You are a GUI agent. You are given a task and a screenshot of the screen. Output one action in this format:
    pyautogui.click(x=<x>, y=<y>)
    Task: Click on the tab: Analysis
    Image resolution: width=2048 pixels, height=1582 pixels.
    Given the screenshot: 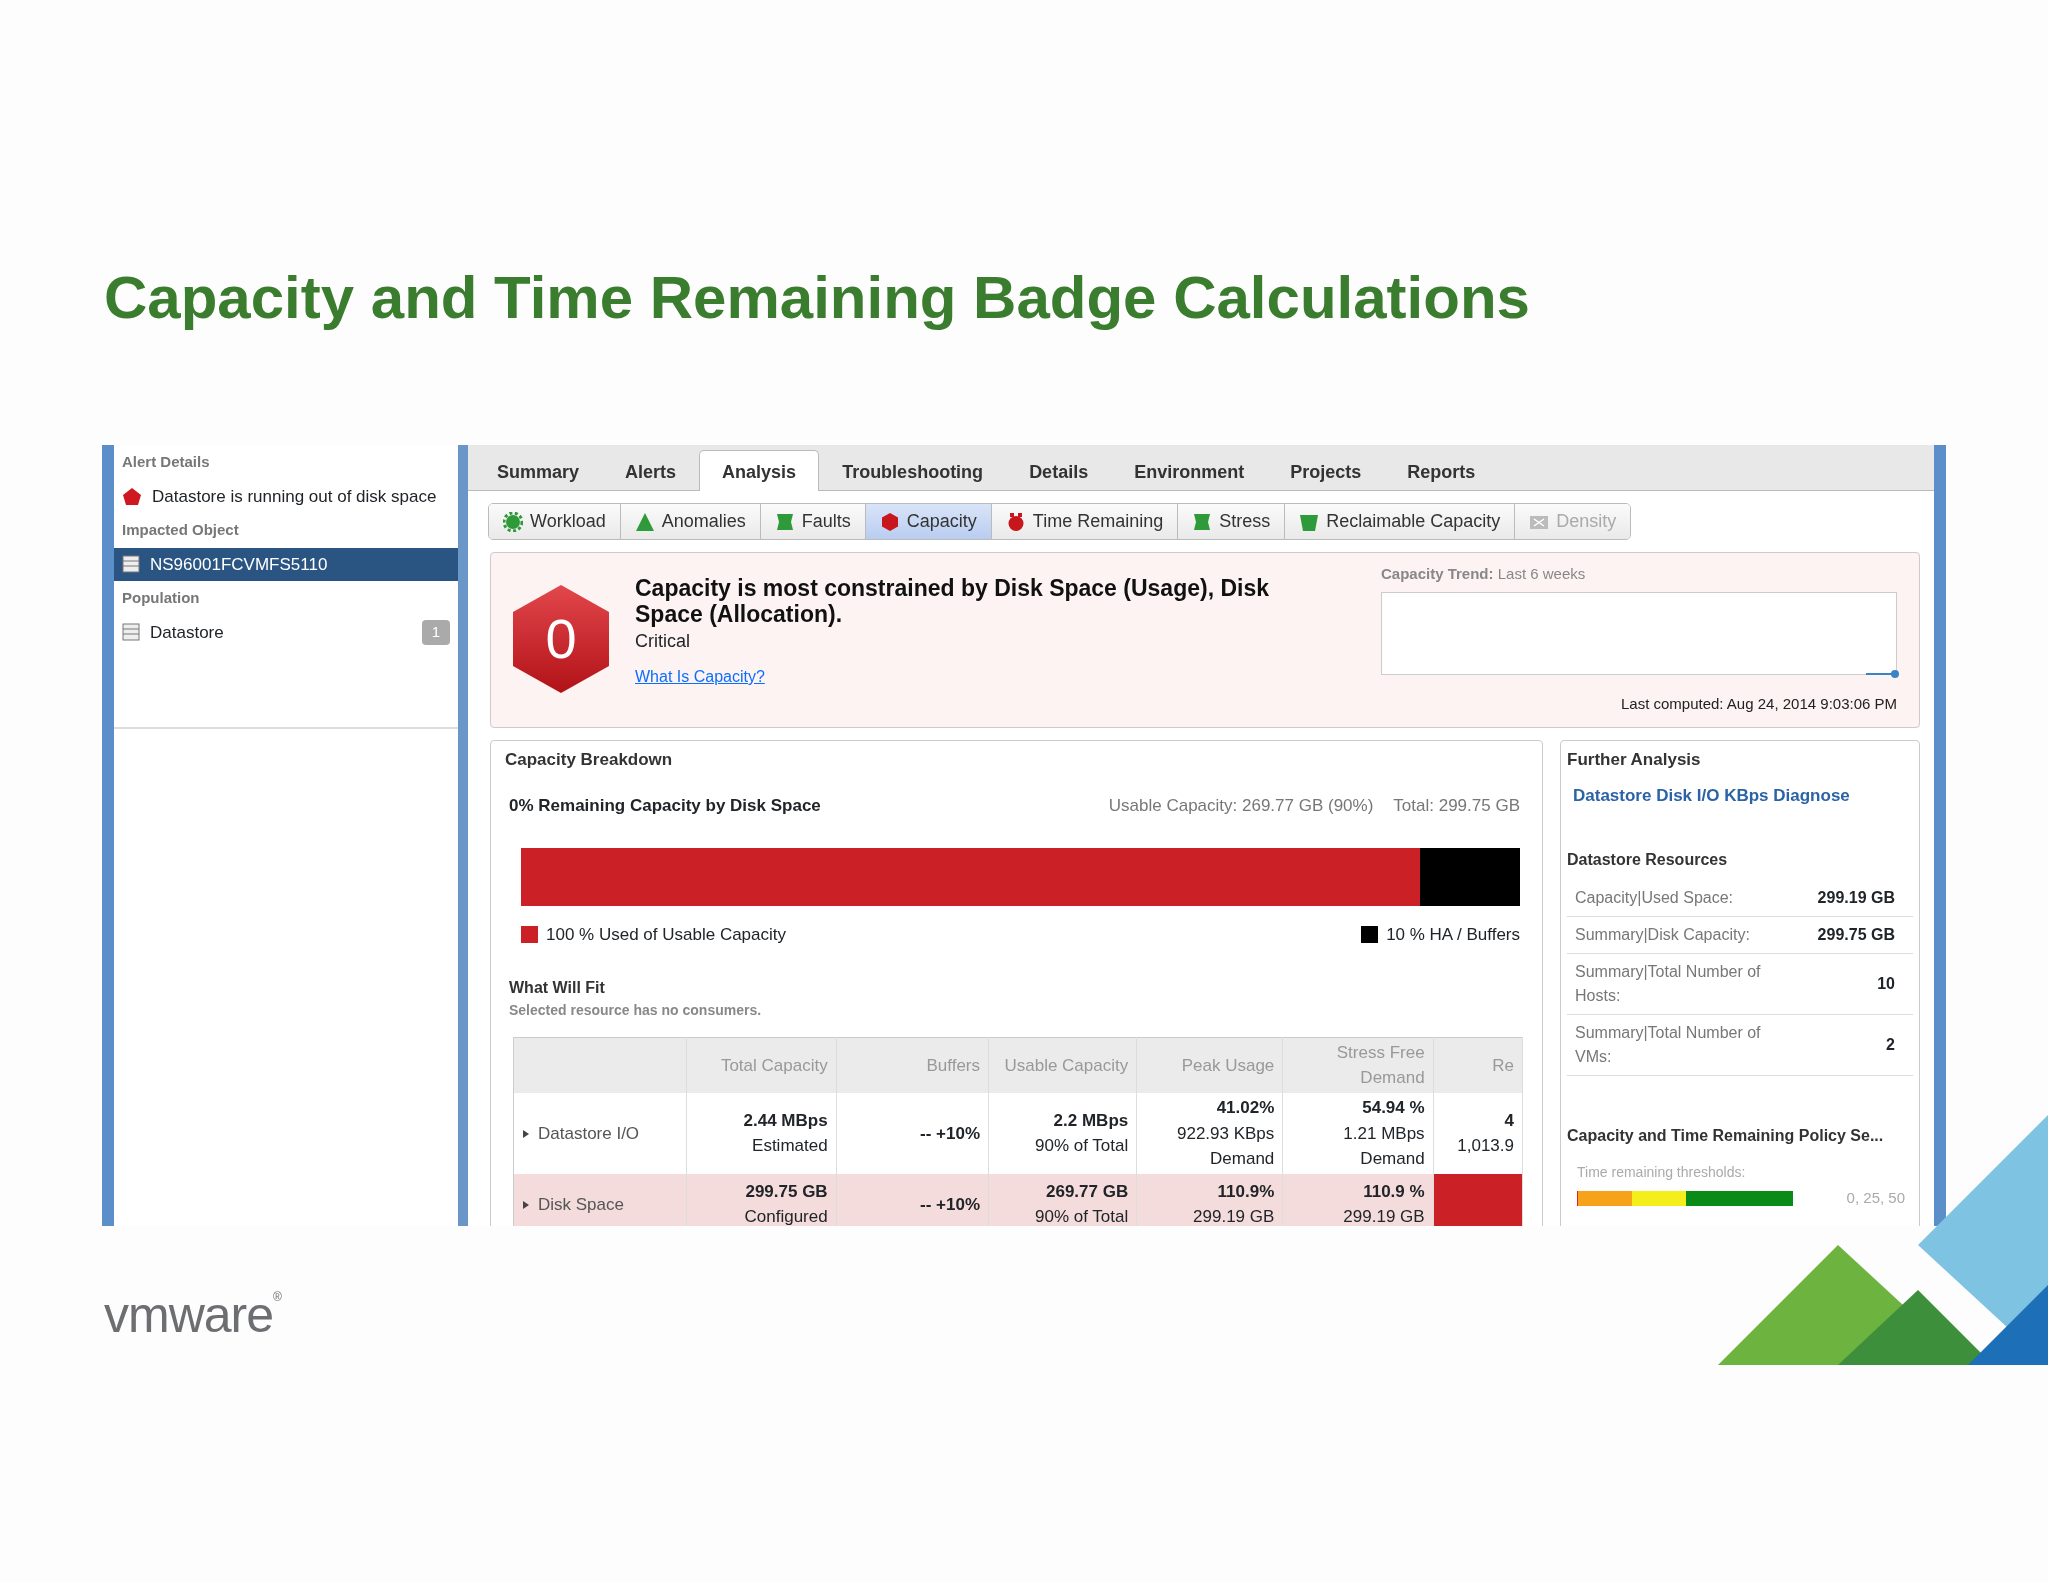 What is the action you would take?
    pyautogui.click(x=759, y=470)
    